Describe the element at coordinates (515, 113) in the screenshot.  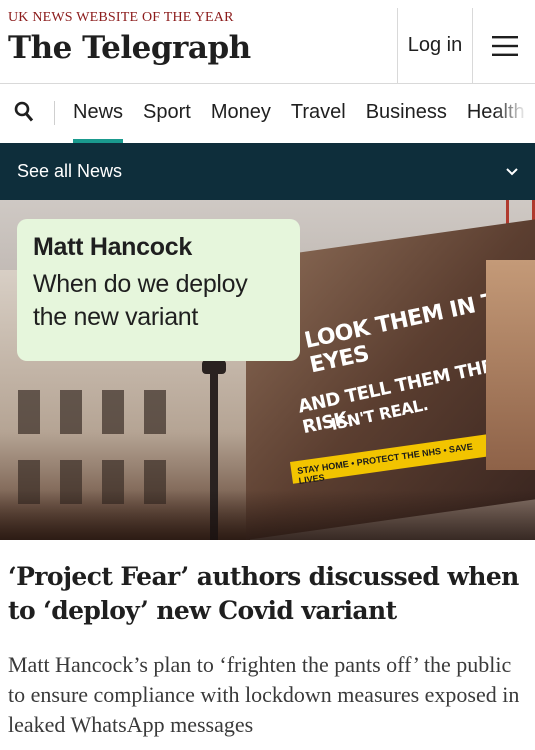
I see `nav-scroll-fade` at that location.